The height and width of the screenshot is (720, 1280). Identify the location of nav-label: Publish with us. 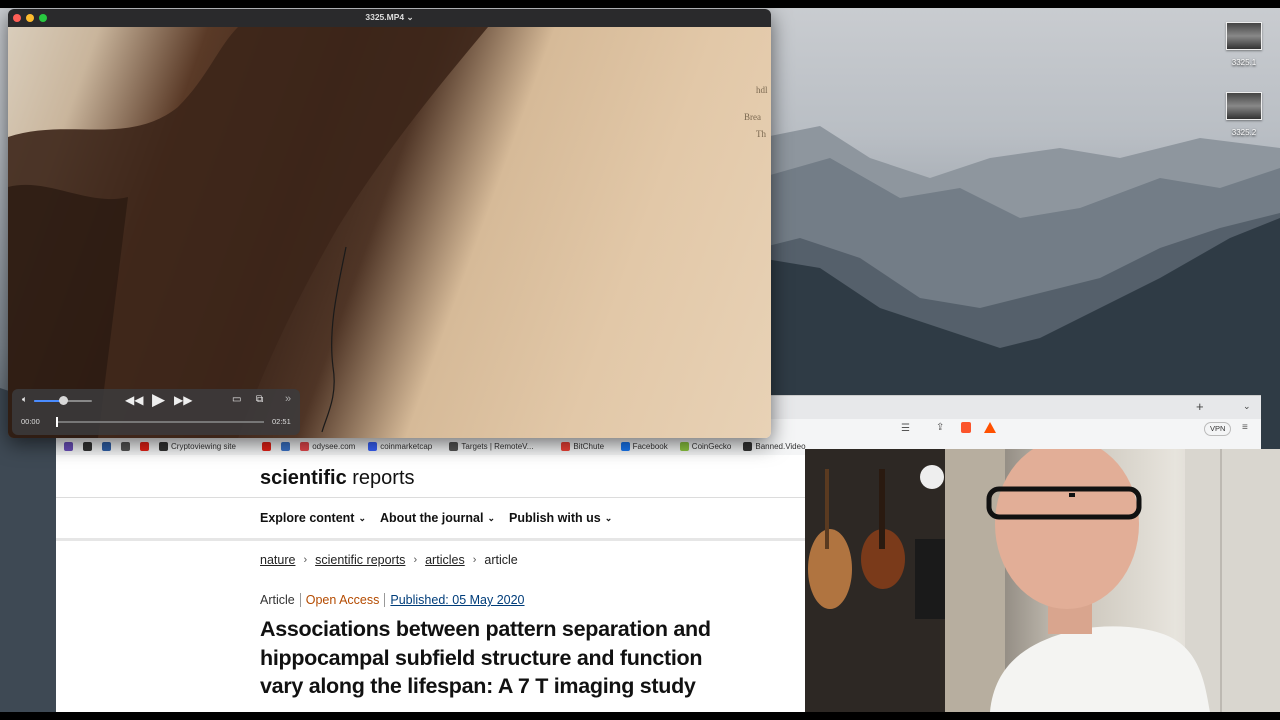
(555, 518).